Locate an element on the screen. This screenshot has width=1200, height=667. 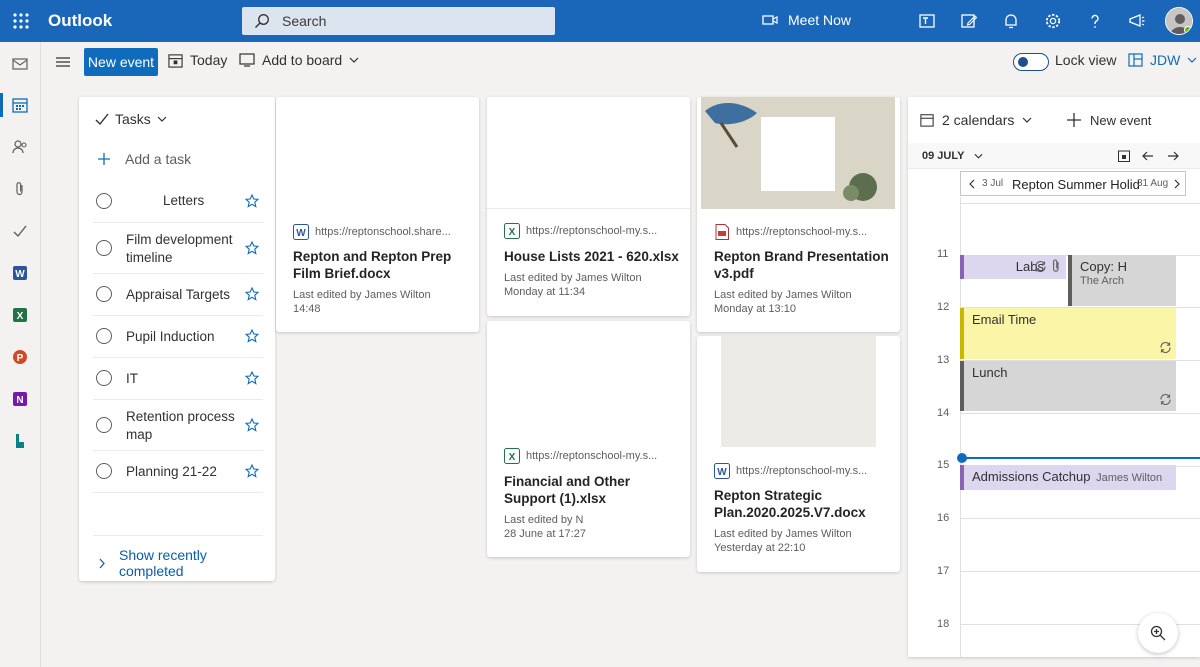
add-task-button: Add a task is located at coordinates (144, 159).